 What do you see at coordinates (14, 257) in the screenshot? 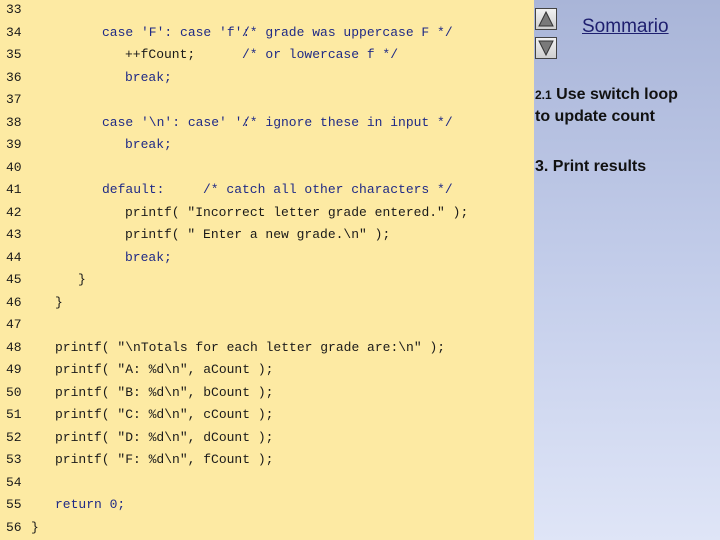
I see `line-number: 44` at bounding box center [14, 257].